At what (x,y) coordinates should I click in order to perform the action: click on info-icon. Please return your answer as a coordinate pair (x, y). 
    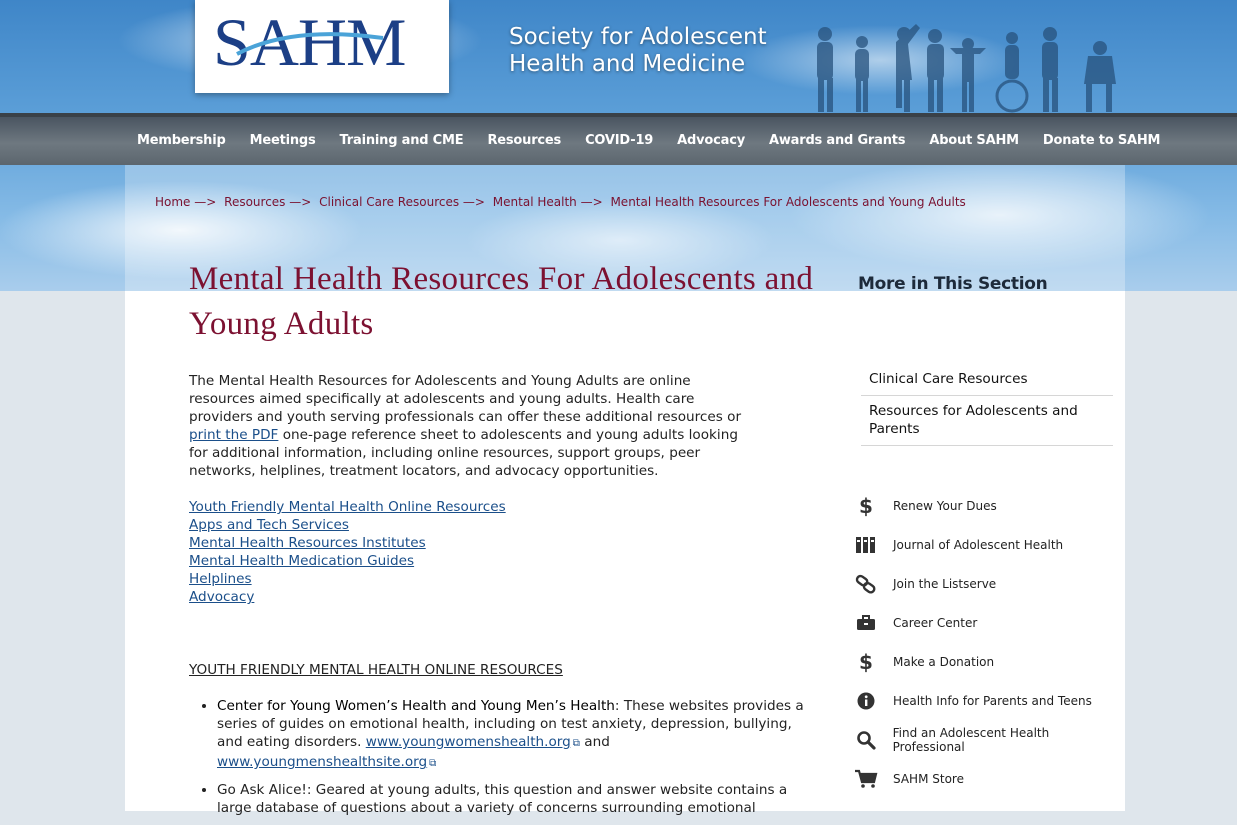
    Looking at the image, I should click on (866, 701).